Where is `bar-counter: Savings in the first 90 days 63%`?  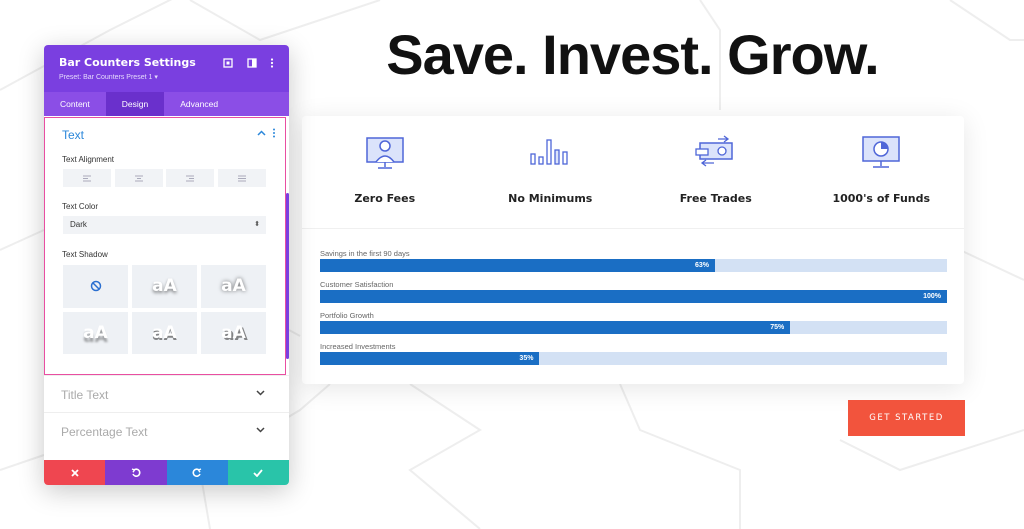
bar-counter: Savings in the first 90 days 63% is located at coordinates (633, 264).